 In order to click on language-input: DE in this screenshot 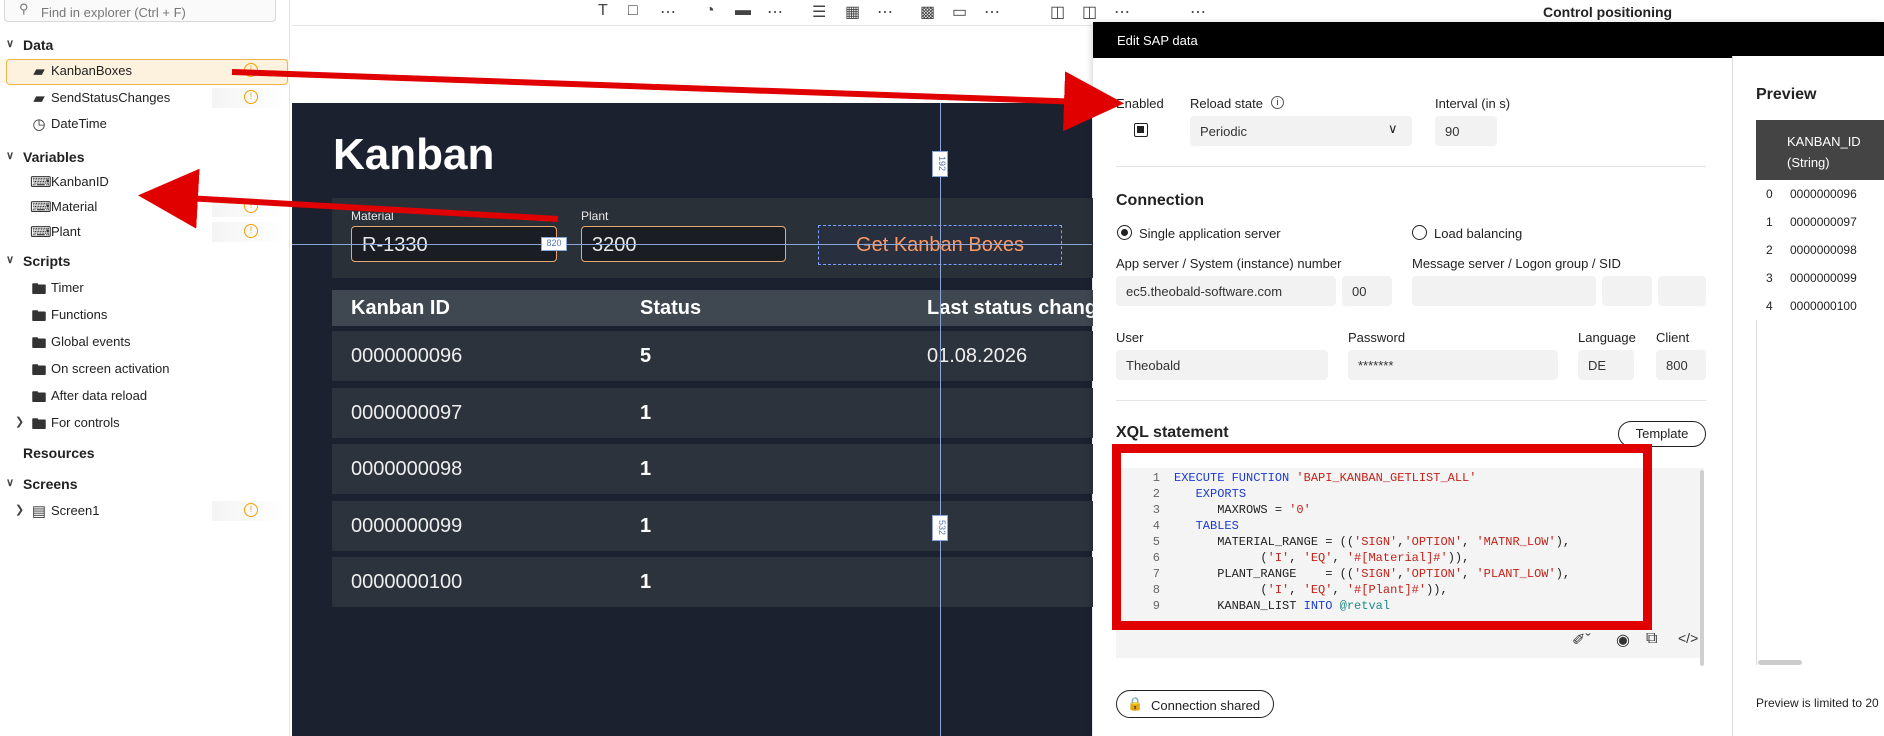, I will do `click(1606, 365)`.